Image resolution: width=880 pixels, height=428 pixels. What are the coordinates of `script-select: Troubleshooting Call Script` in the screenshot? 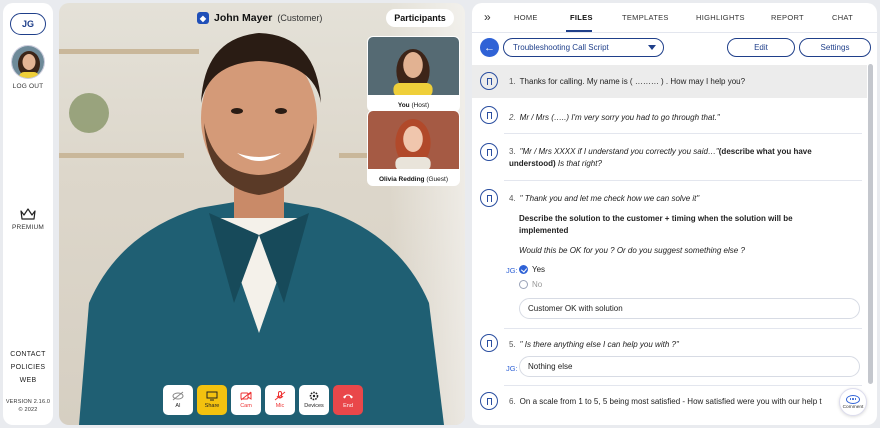 It's located at (583, 47).